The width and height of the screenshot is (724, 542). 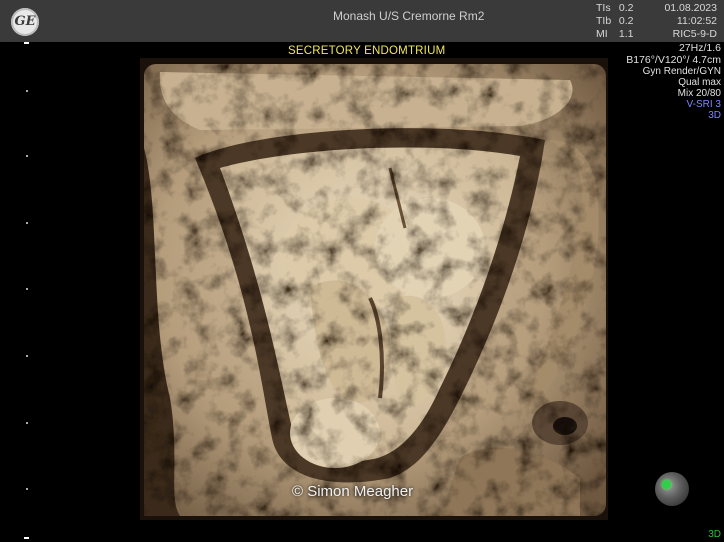 What do you see at coordinates (714, 115) in the screenshot?
I see `param-mode: 3D` at bounding box center [714, 115].